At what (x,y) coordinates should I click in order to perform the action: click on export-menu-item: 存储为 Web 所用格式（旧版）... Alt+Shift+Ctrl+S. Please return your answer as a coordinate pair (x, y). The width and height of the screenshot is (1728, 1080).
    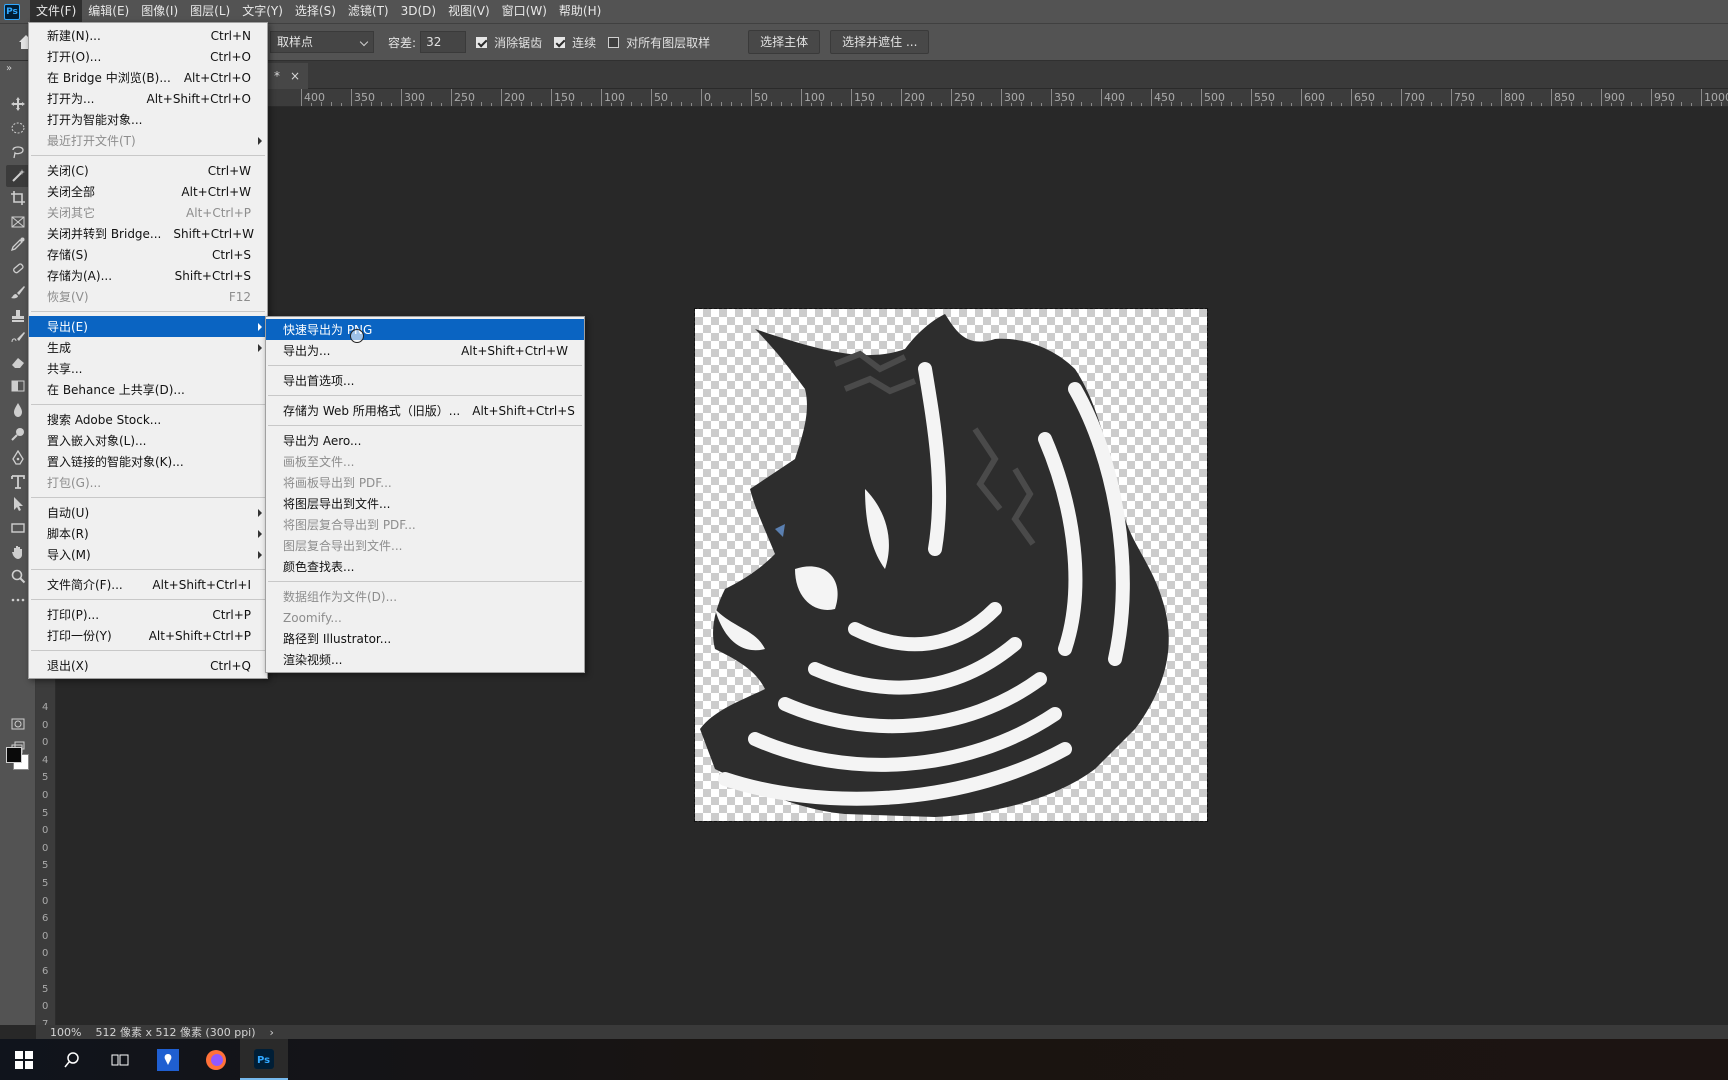
    Looking at the image, I should click on (425, 410).